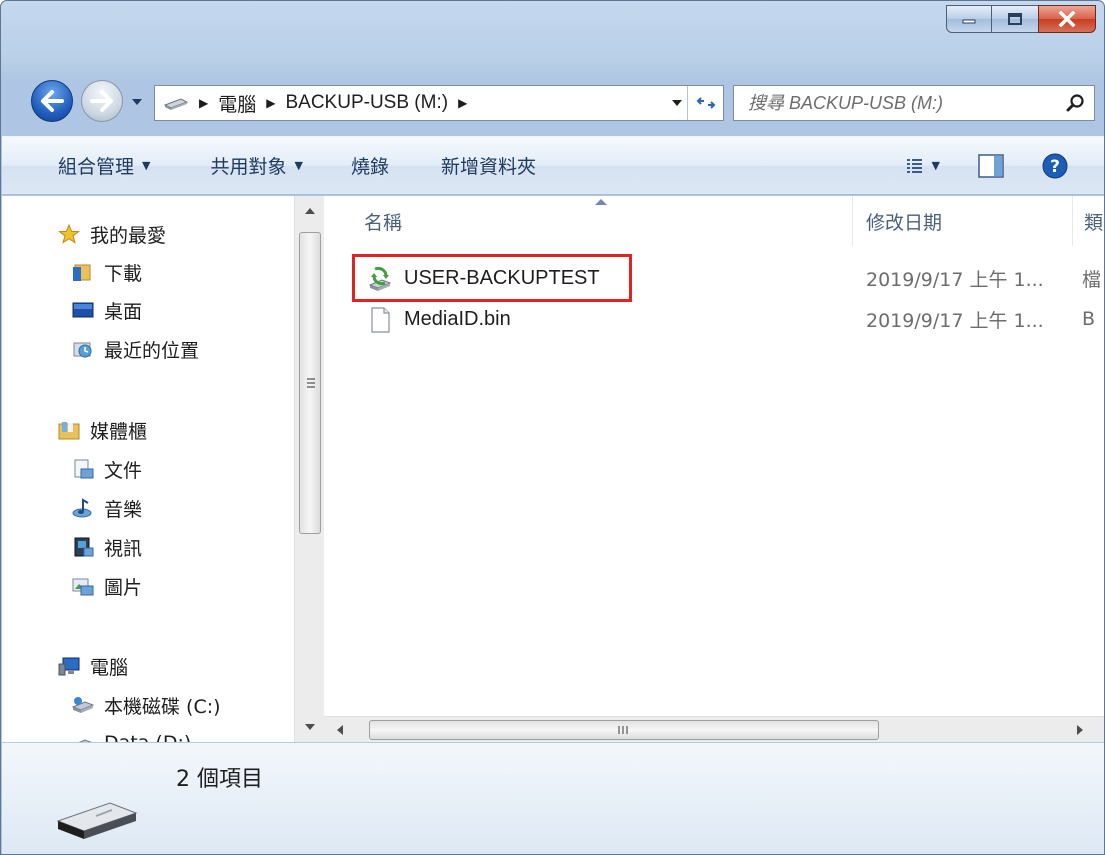 The image size is (1105, 855). Describe the element at coordinates (176, 104) in the screenshot. I see `usb-drive-icon` at that location.